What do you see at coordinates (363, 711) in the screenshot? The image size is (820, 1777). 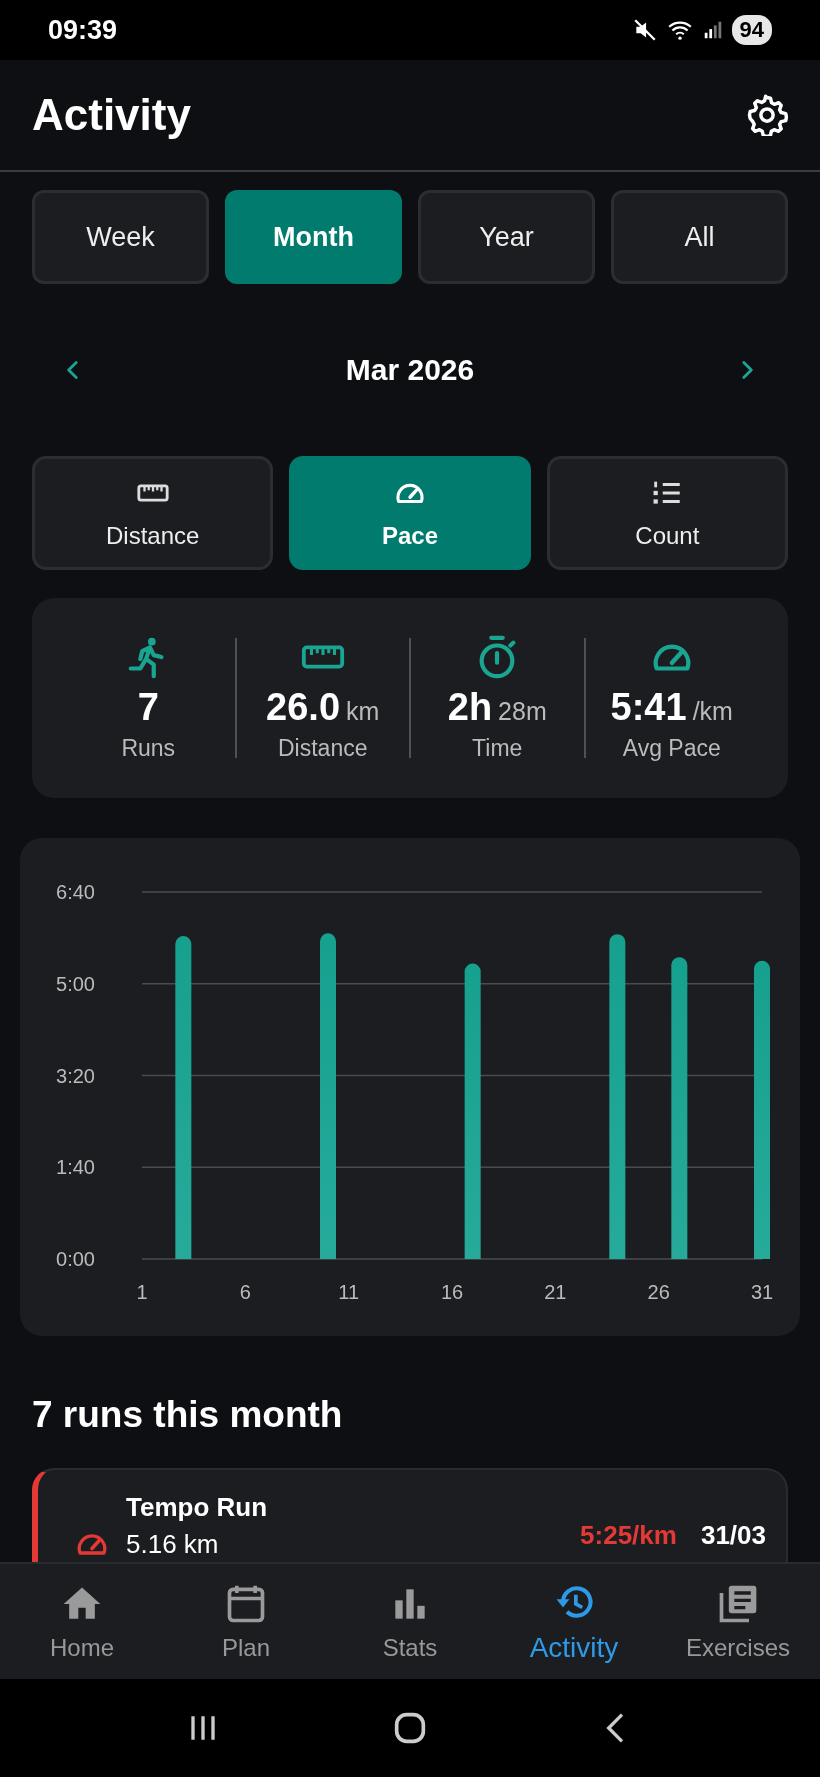 I see `stat-unit: km` at bounding box center [363, 711].